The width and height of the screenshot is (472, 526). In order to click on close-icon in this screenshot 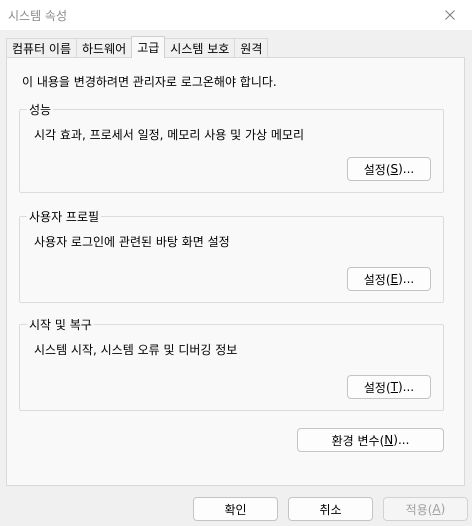, I will do `click(450, 15)`.